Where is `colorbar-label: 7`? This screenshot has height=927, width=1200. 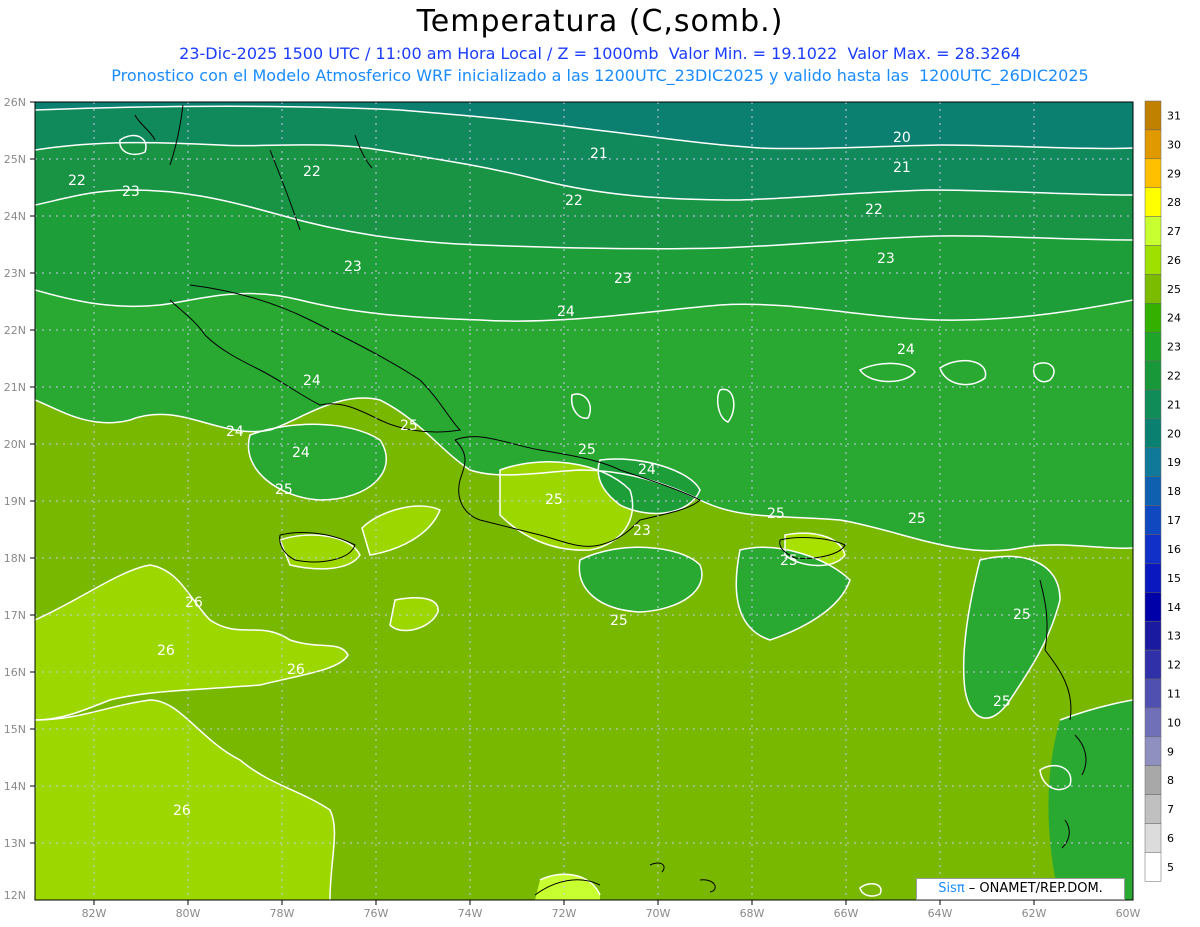 colorbar-label: 7 is located at coordinates (1170, 809).